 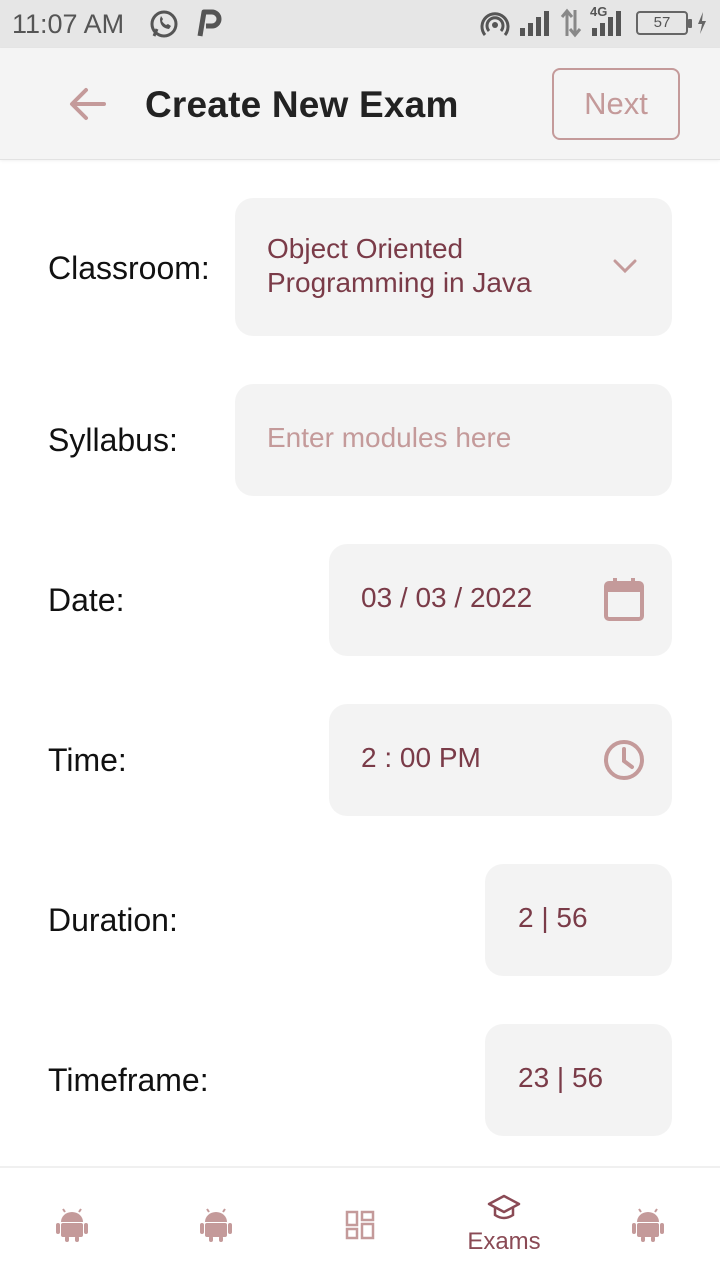 I want to click on battery-indicator: 57, so click(x=664, y=23).